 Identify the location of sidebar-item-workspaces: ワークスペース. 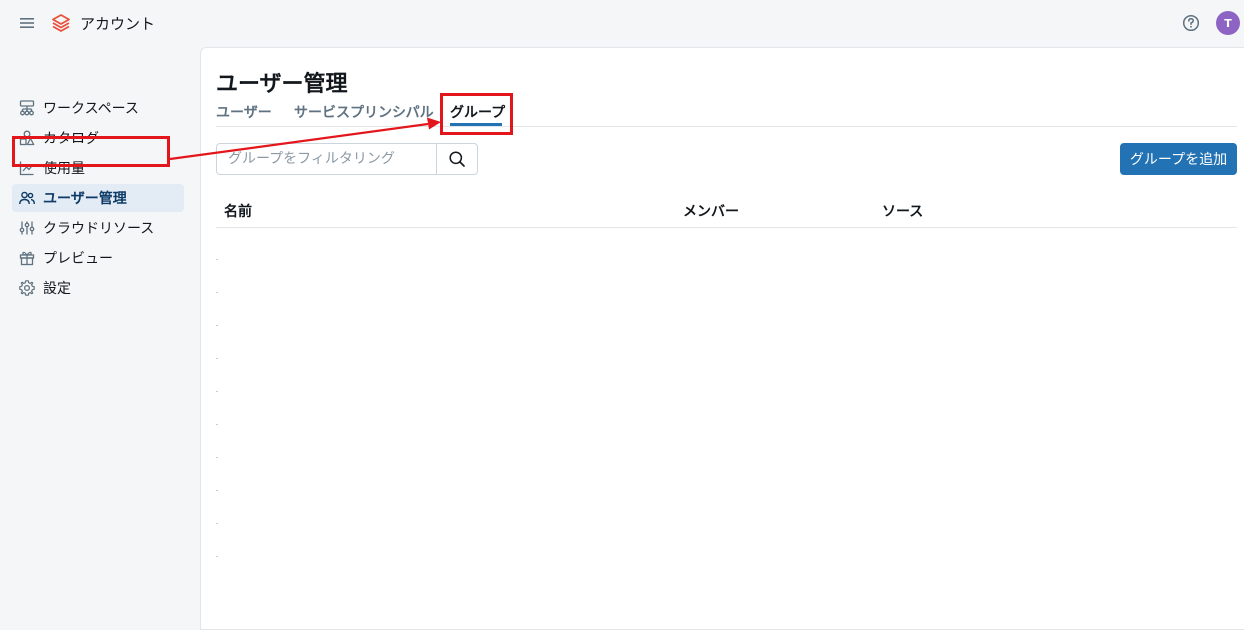
(98, 108).